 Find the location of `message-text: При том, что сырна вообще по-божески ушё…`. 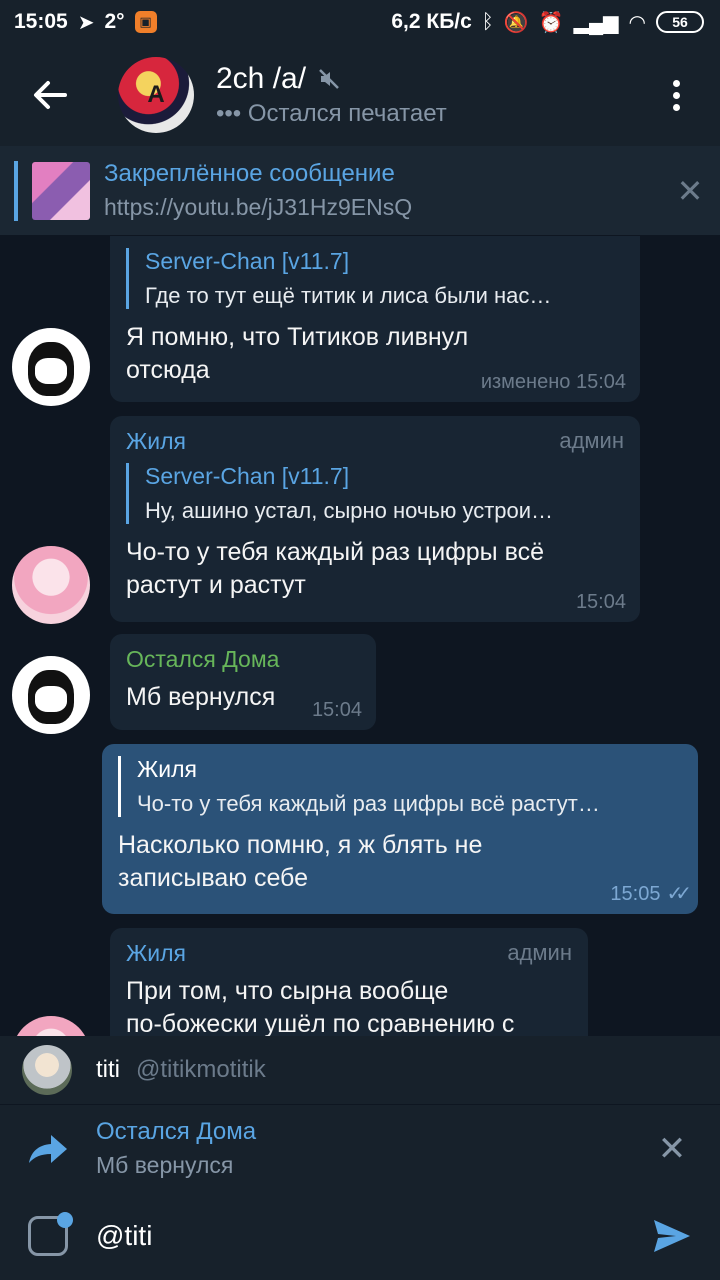

message-text: При том, что сырна вообще по-божески ушё… is located at coordinates (320, 1006).